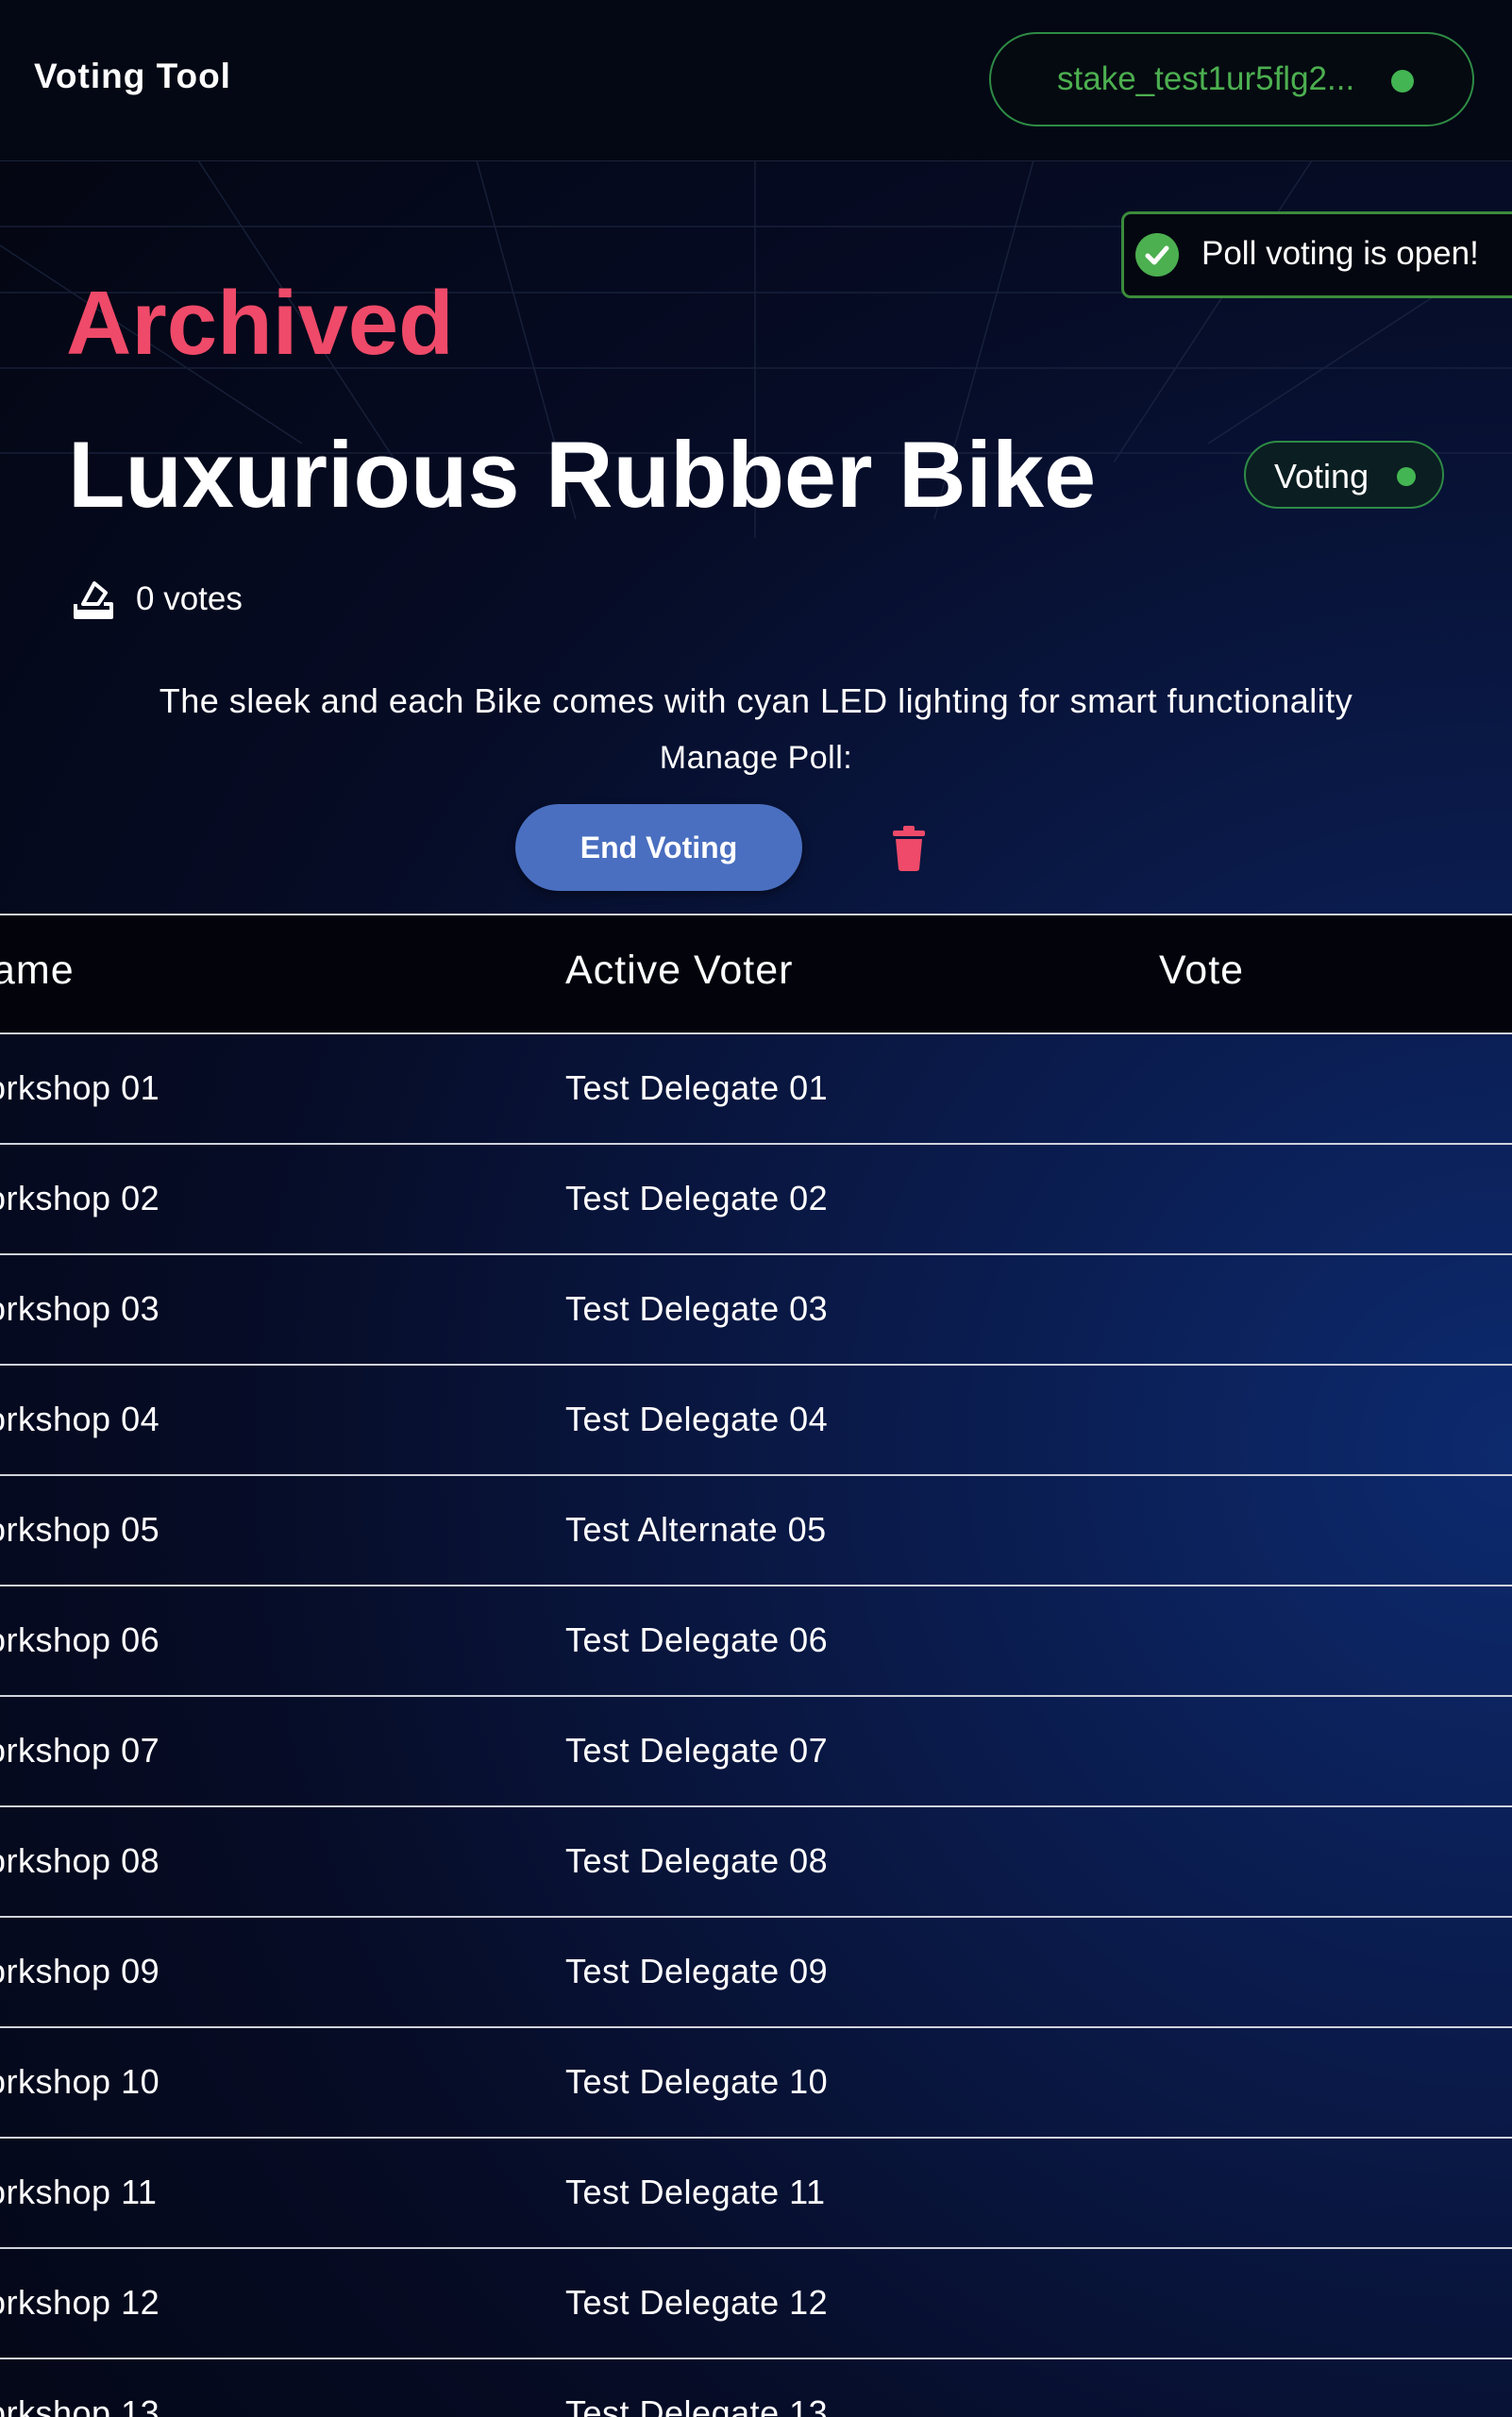 This screenshot has width=1512, height=2417. I want to click on table-row: orkshop 06 Test Delegate 06, so click(756, 1641).